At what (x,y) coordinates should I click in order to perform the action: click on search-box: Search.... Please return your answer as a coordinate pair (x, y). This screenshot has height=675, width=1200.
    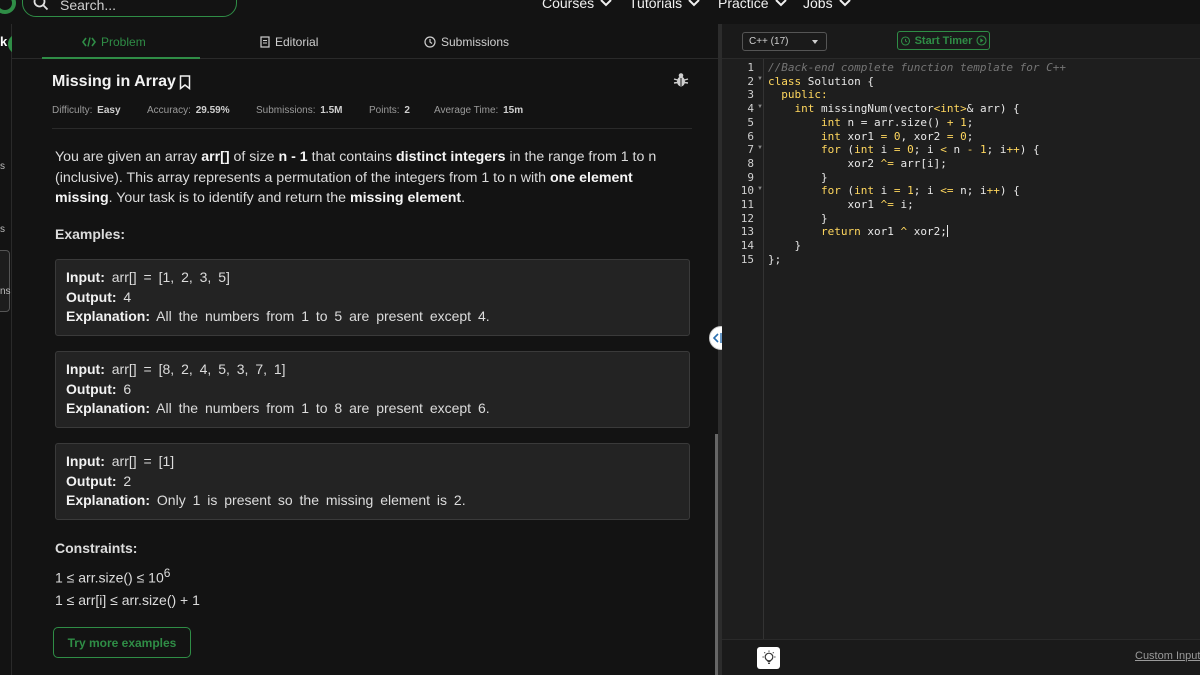
    Looking at the image, I should click on (129, 8).